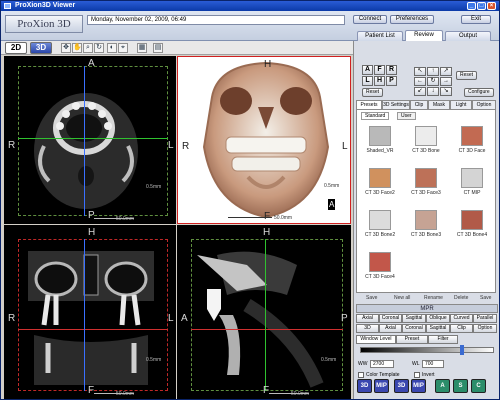 This screenshot has width=500, height=400. What do you see at coordinates (16, 48) in the screenshot?
I see `mode-2d-button: 2D` at bounding box center [16, 48].